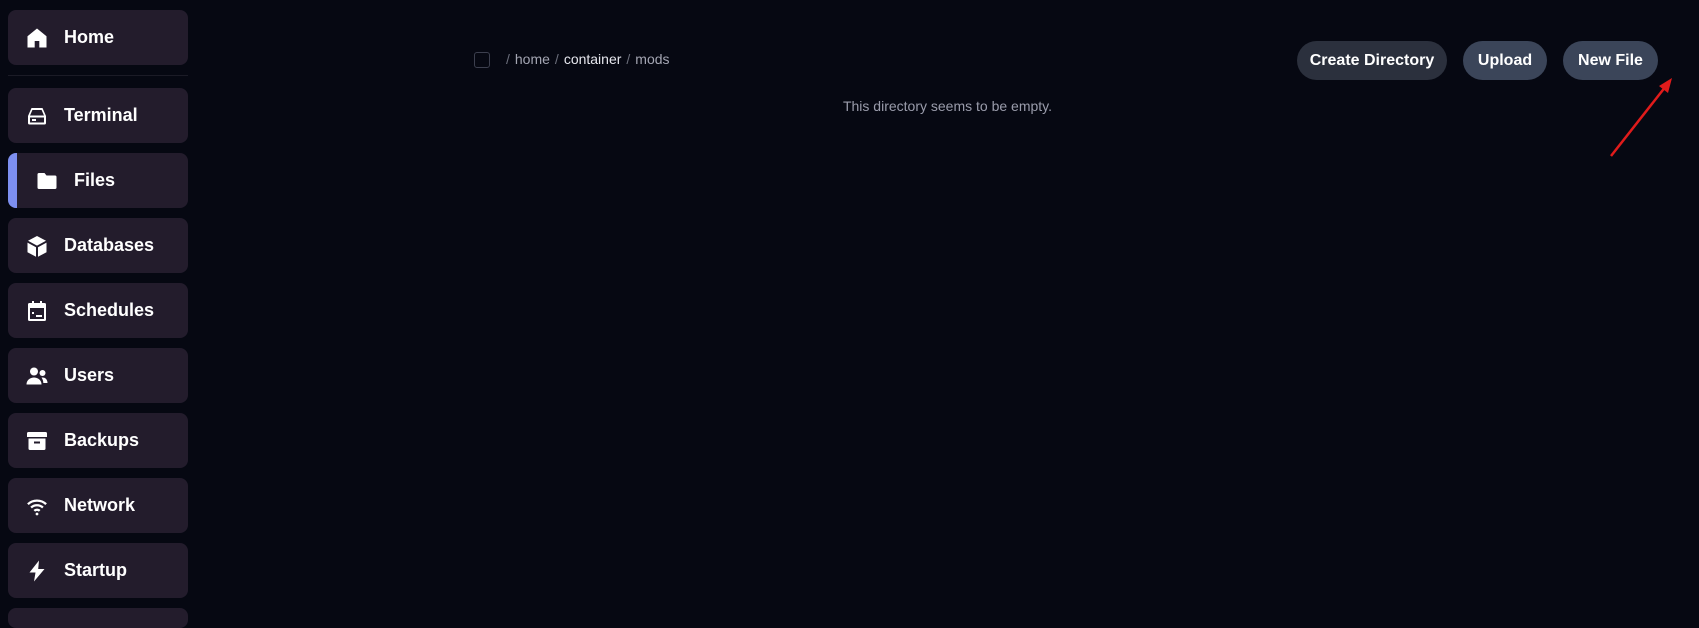 The width and height of the screenshot is (1699, 628). I want to click on sidebar-item-schedules: Schedules, so click(98, 310).